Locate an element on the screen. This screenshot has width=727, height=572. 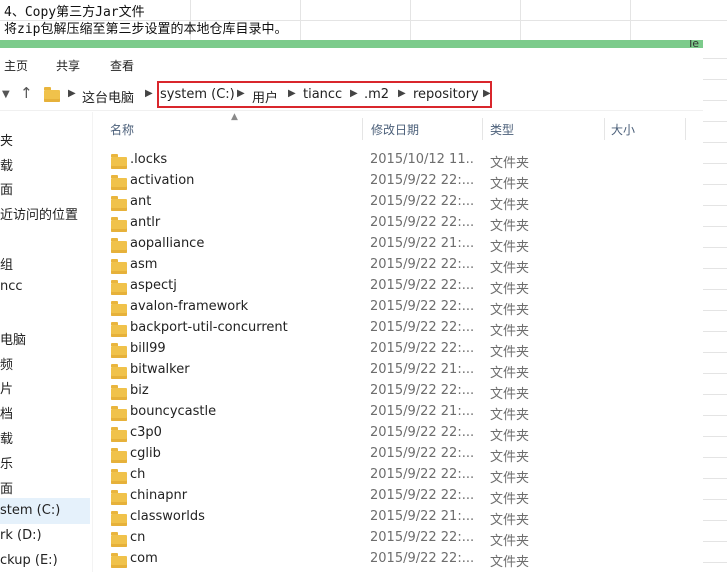
nav-item-recent-places: 近访问的位置 is located at coordinates (39, 213).